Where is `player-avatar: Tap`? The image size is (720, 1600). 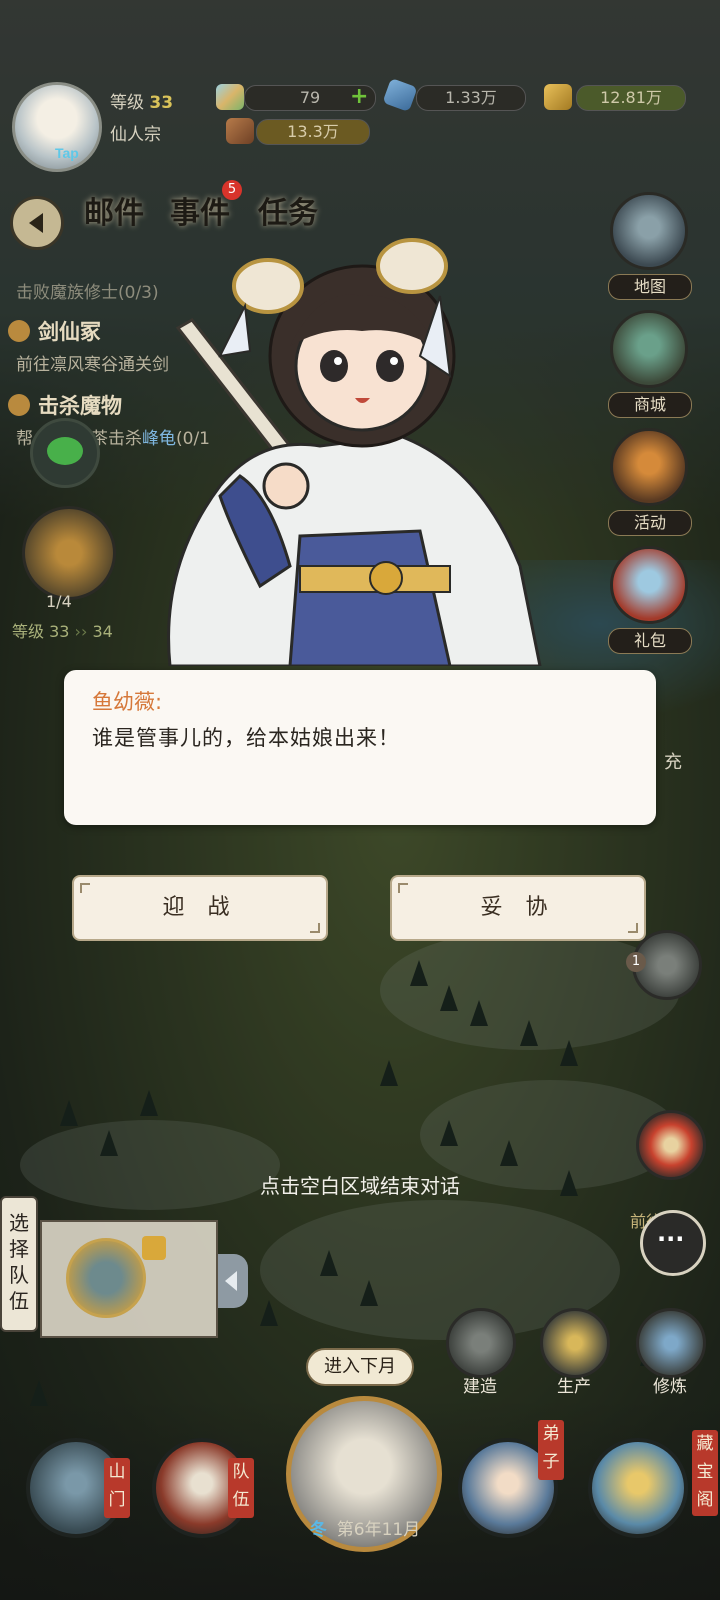
player-avatar: Tap is located at coordinates (57, 127).